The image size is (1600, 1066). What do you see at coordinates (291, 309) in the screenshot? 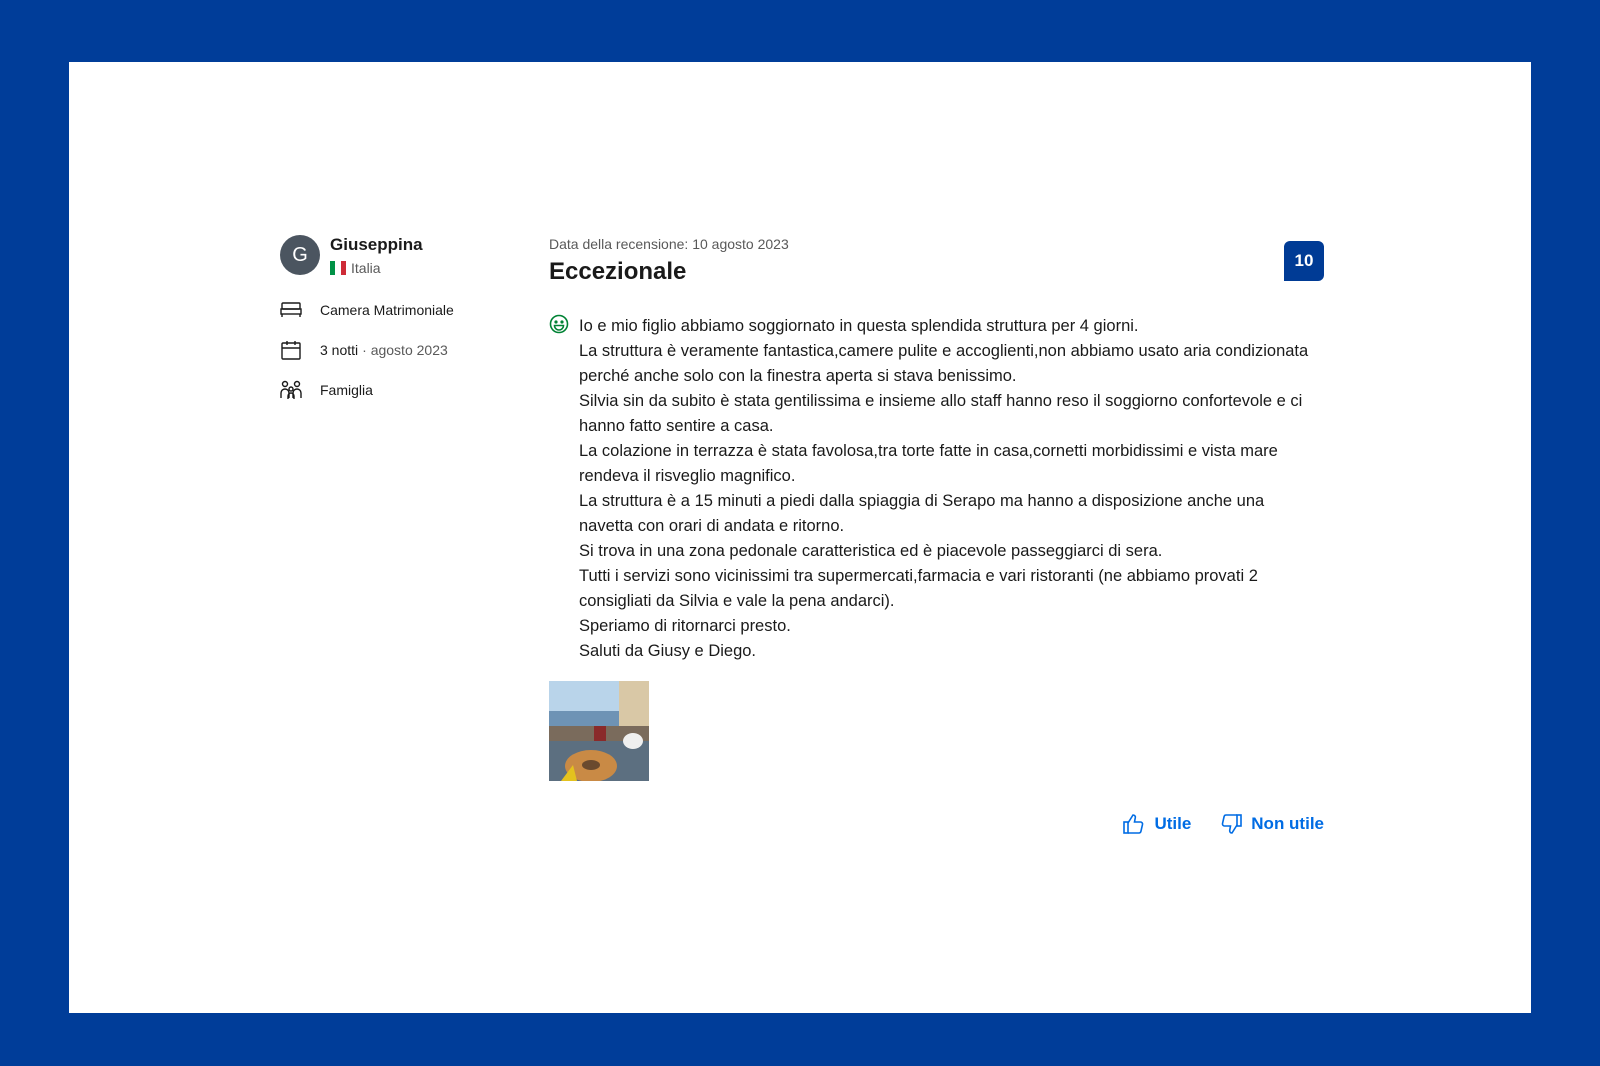
I see `bed-icon` at bounding box center [291, 309].